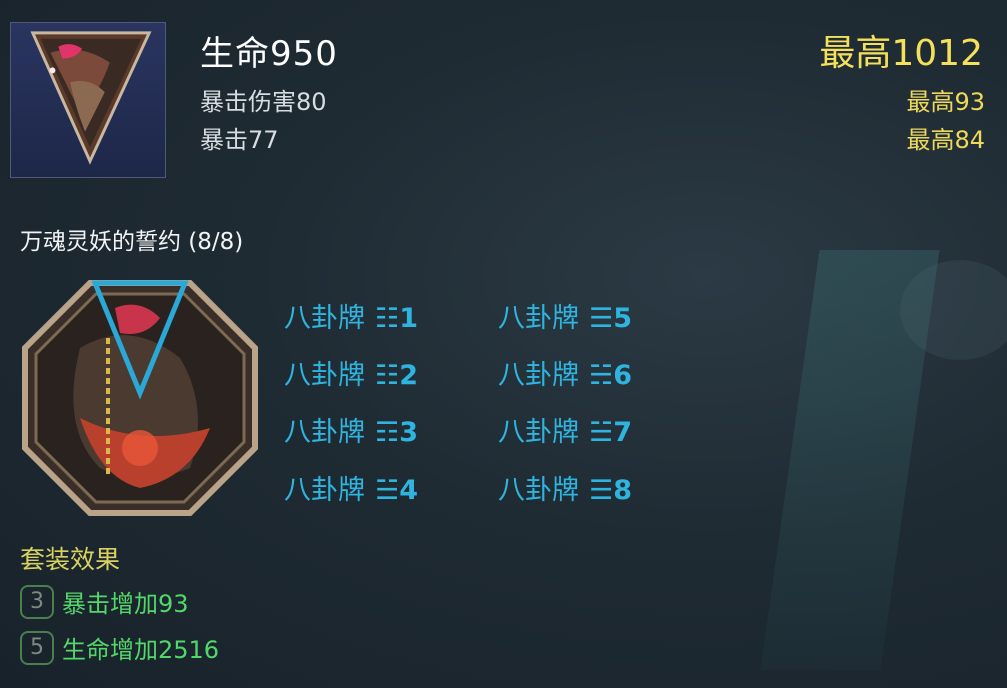  I want to click on set-piece-4: 八卦牌 ☱4, so click(351, 487).